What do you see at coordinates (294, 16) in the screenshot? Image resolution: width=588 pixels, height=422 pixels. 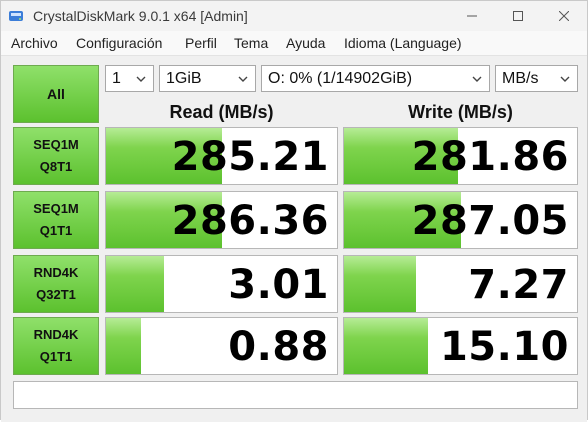 I see `title-bar: CrystalDiskMark 9.0.1 x64 [Admin]` at bounding box center [294, 16].